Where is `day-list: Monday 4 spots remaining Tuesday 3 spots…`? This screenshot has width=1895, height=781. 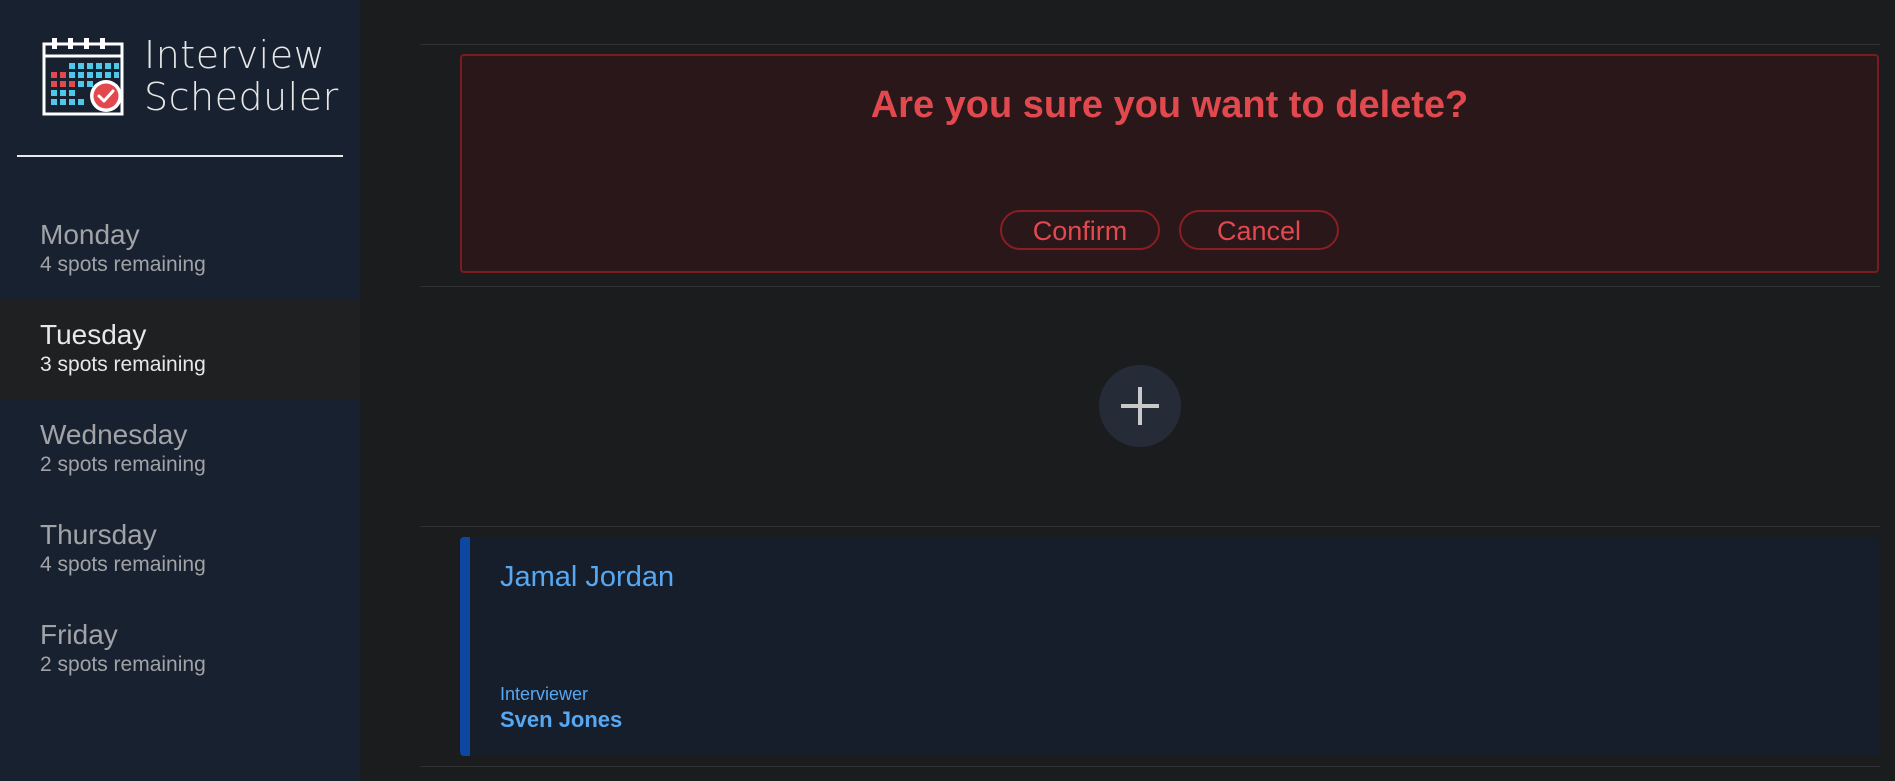
day-list: Monday 4 spots remaining Tuesday 3 spots… is located at coordinates (180, 450).